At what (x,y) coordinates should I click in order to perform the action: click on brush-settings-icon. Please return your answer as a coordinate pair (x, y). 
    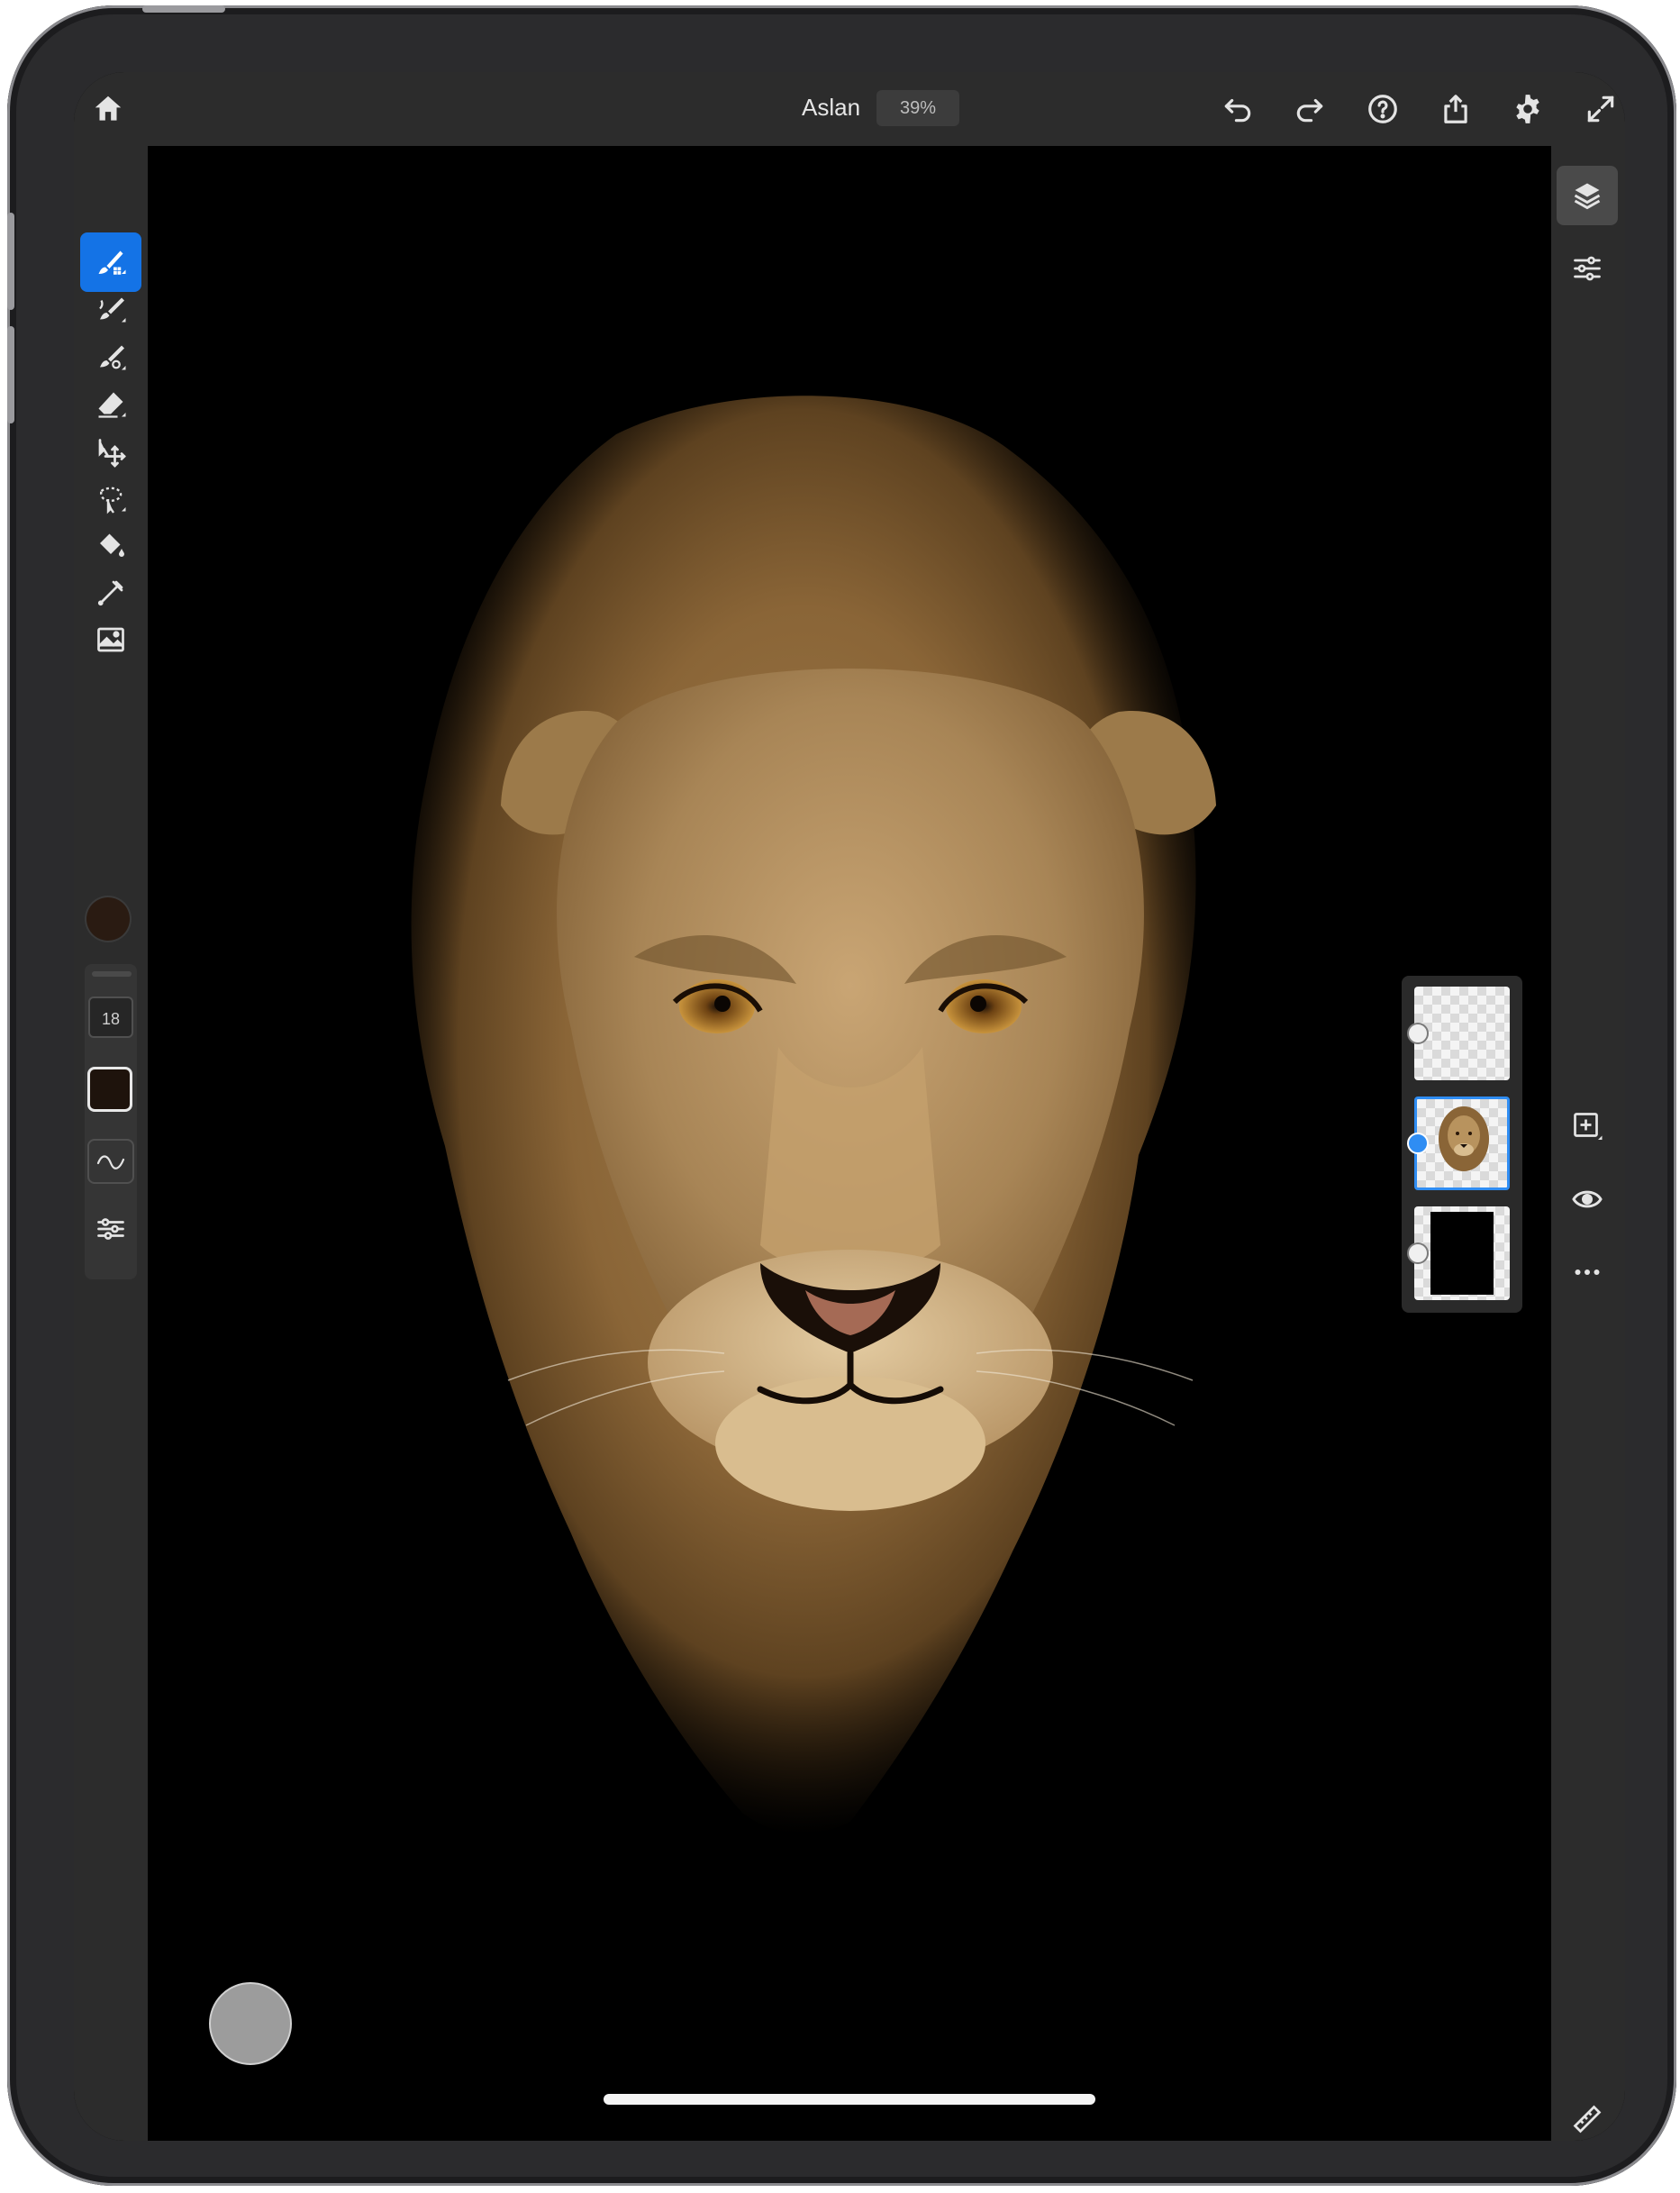
    Looking at the image, I should click on (111, 1229).